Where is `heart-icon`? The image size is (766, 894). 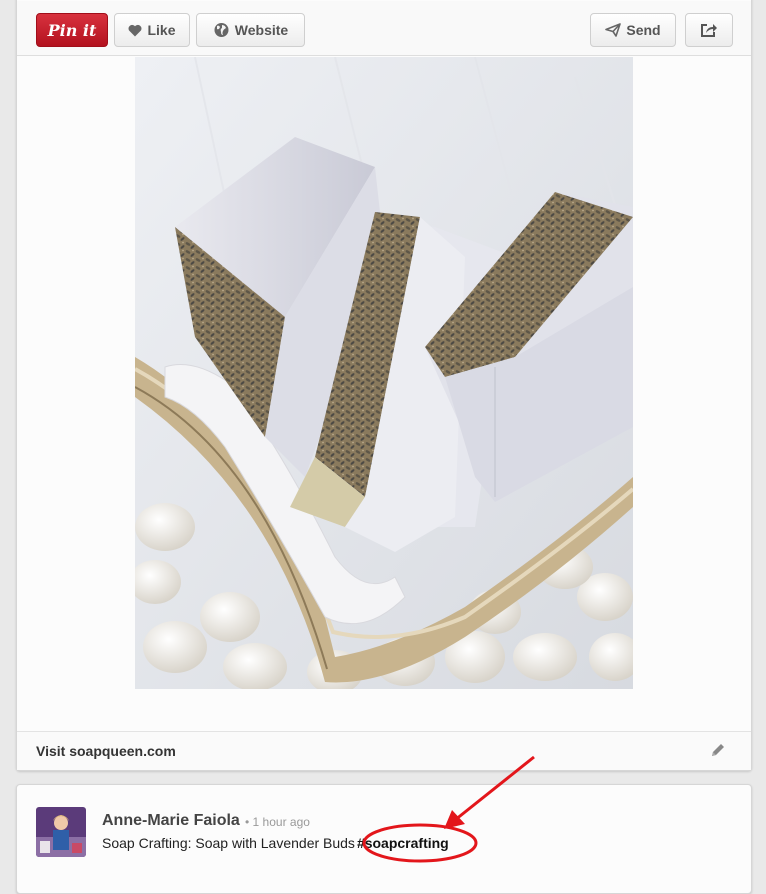 heart-icon is located at coordinates (135, 30).